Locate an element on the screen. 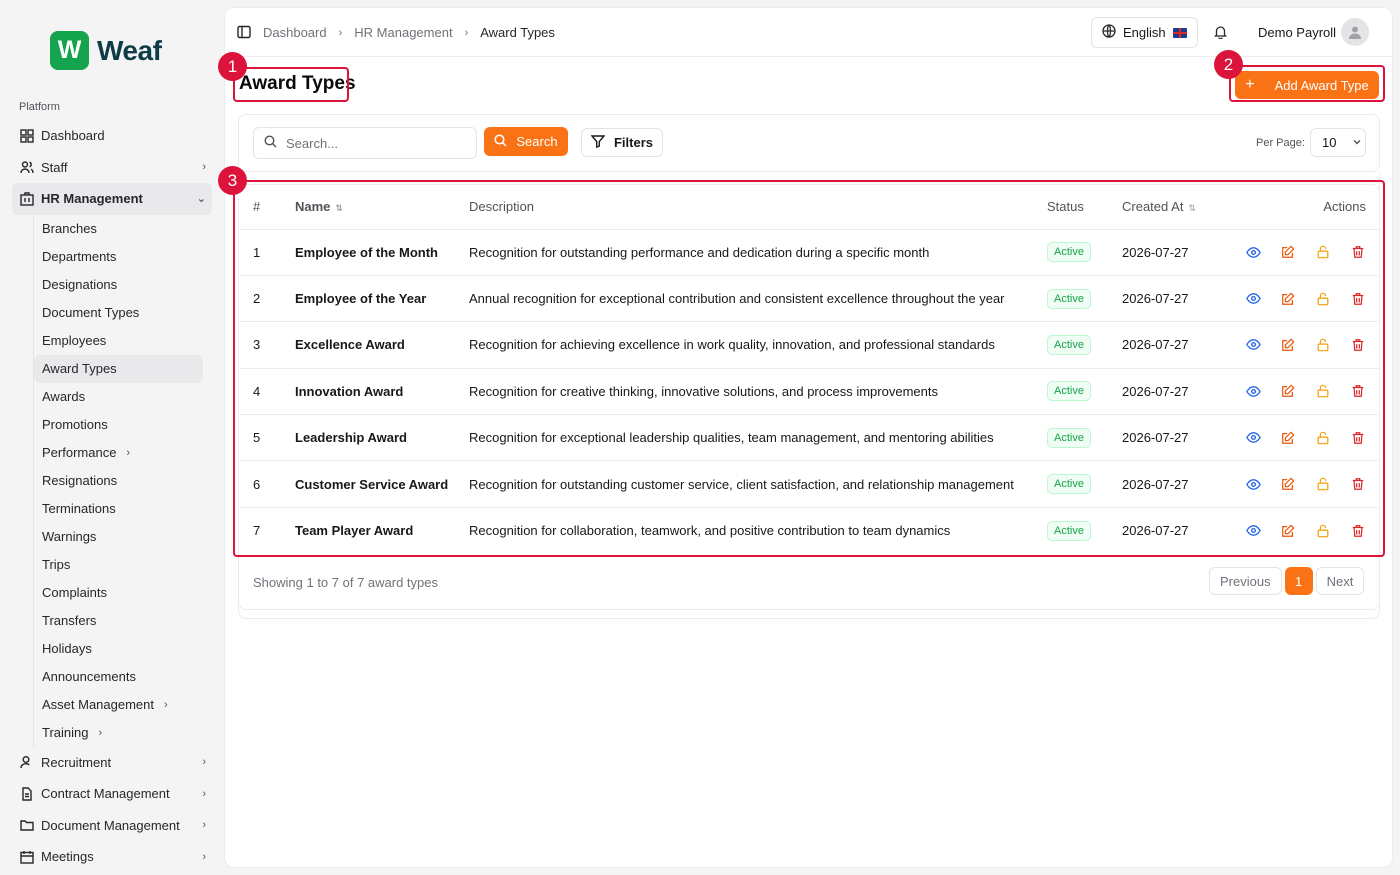 This screenshot has height=875, width=1400. sidebar-item-performance: Performance › is located at coordinates (118, 453).